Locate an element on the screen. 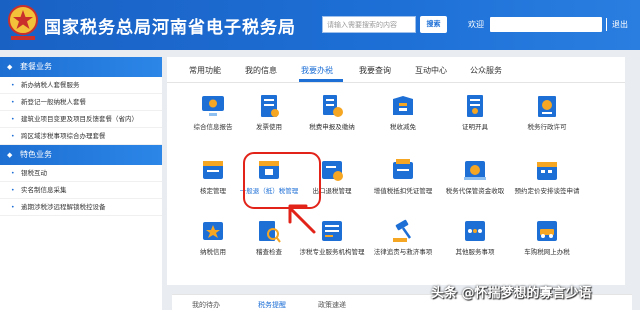  tab-policy-news: 政策速递 is located at coordinates (332, 305).